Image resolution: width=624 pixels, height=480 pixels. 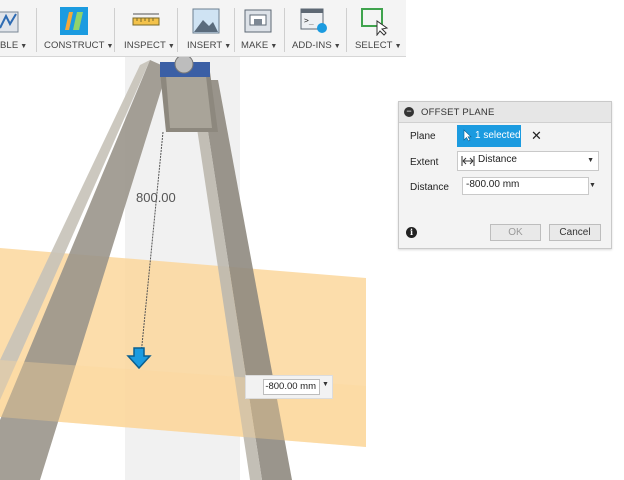 I want to click on toolbar-item-sketch: BLE ▼, so click(x=17, y=28).